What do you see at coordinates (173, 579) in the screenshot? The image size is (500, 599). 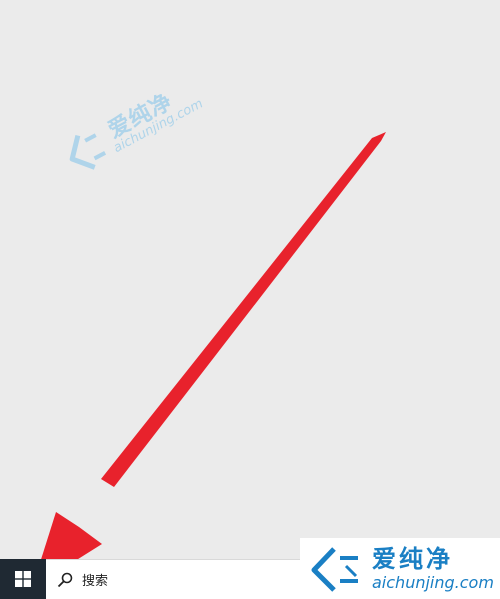 I see `taskbar-search-box: 搜索` at bounding box center [173, 579].